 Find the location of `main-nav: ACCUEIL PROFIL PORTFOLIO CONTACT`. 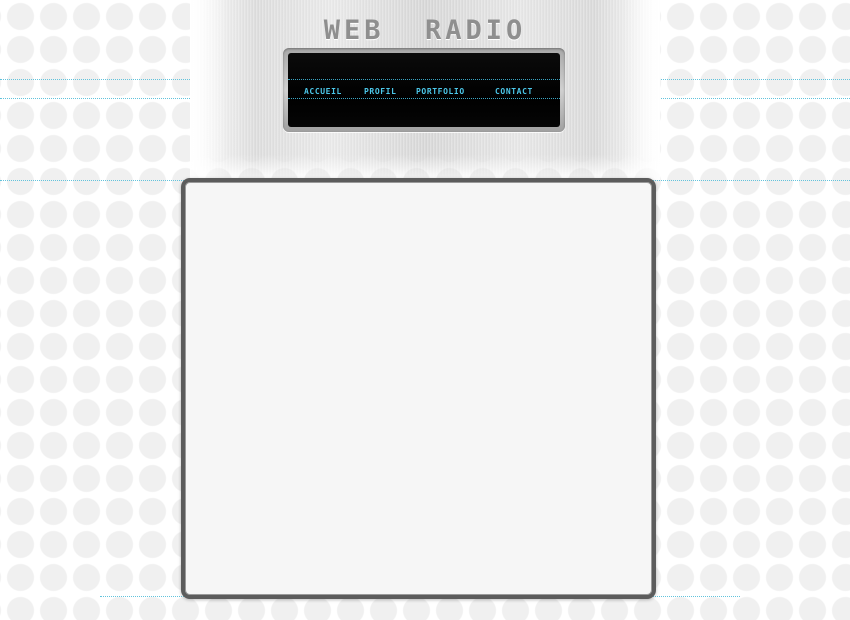

main-nav: ACCUEIL PROFIL PORTFOLIO CONTACT is located at coordinates (424, 92).